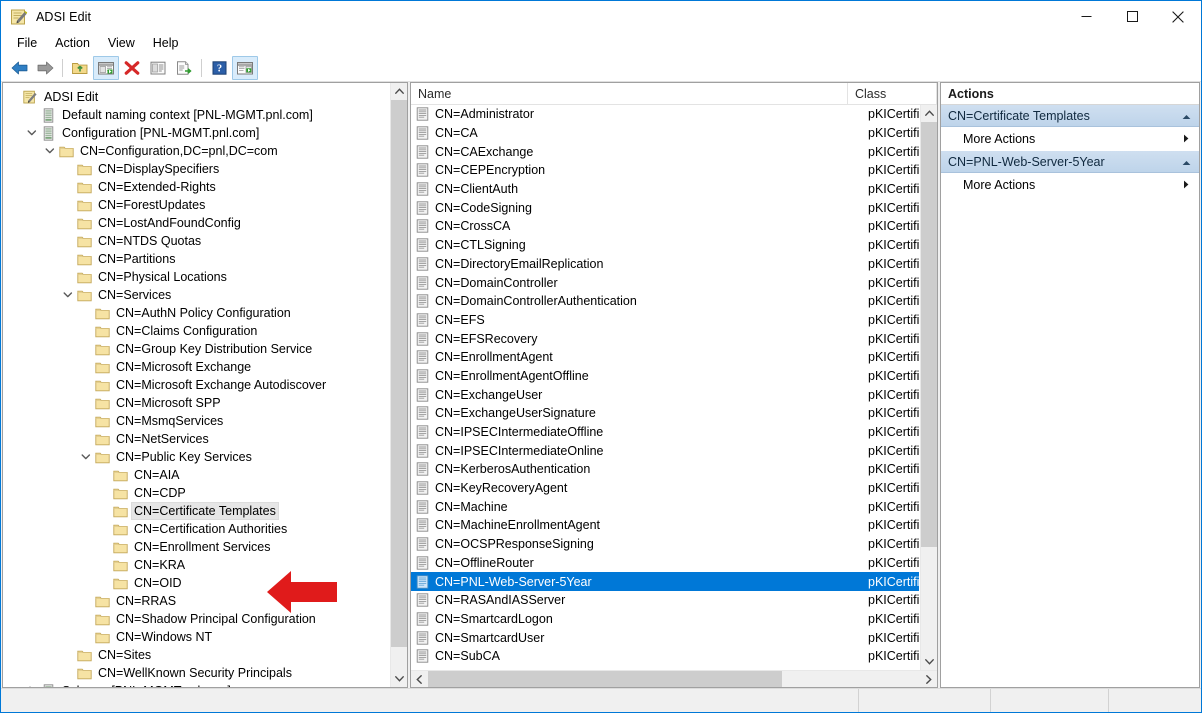 The width and height of the screenshot is (1202, 713). Describe the element at coordinates (605, 679) in the screenshot. I see `list-hscroll-thumb` at that location.